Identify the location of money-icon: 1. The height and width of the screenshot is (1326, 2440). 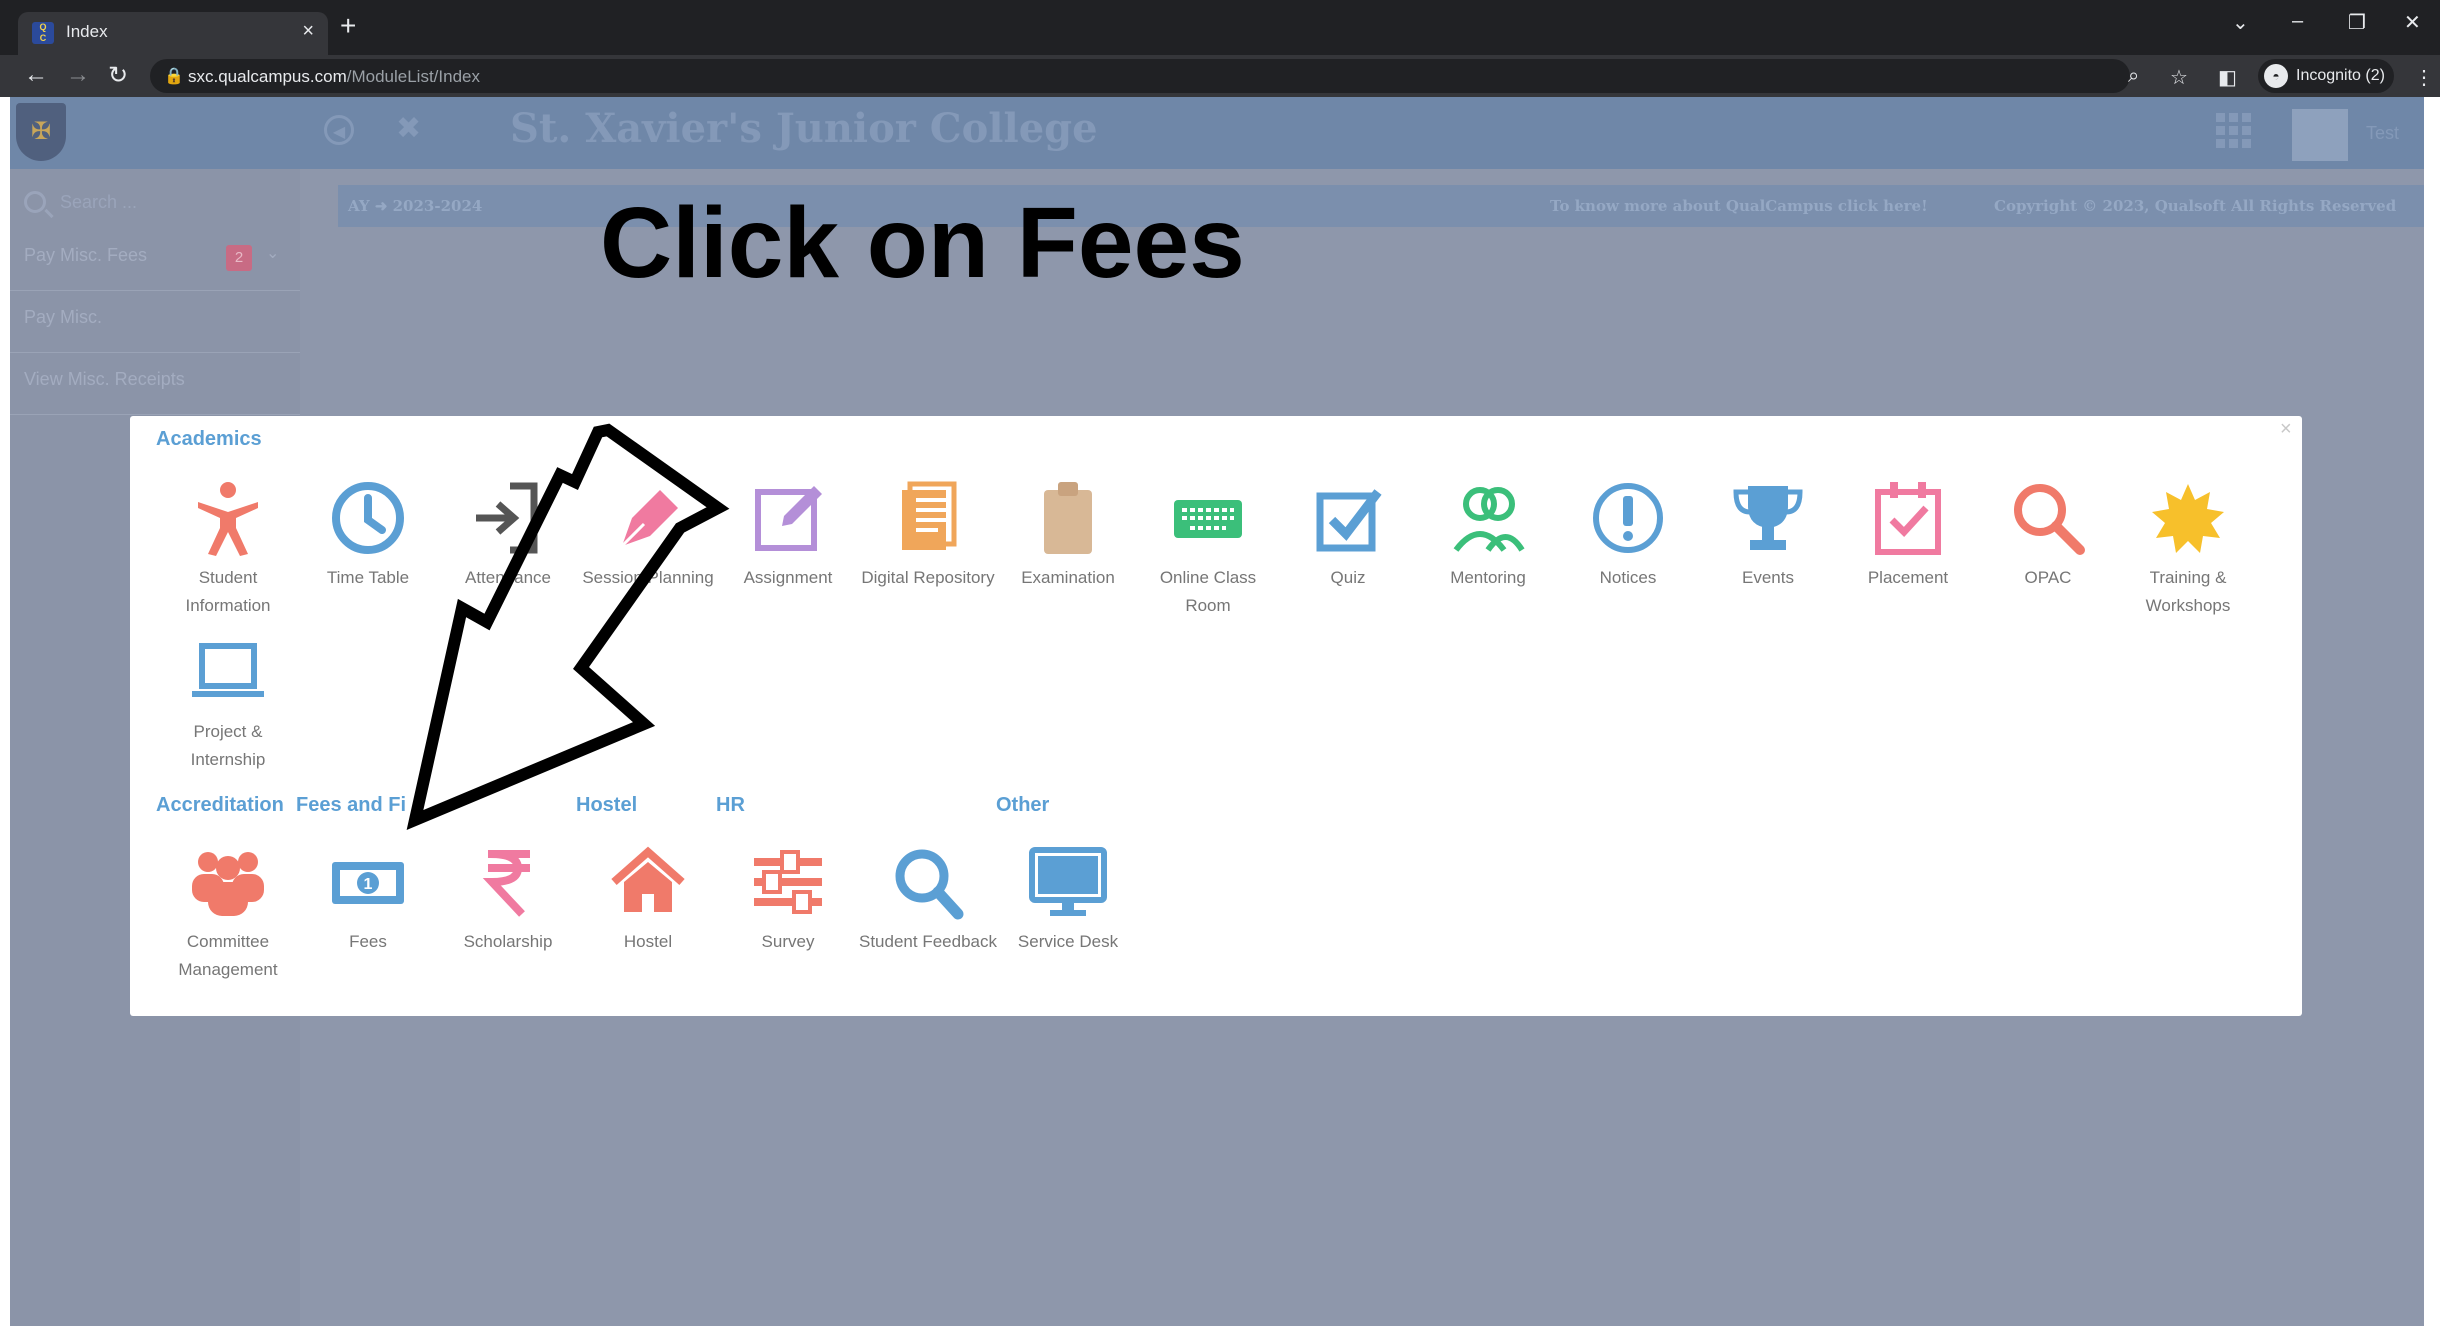
(368, 883).